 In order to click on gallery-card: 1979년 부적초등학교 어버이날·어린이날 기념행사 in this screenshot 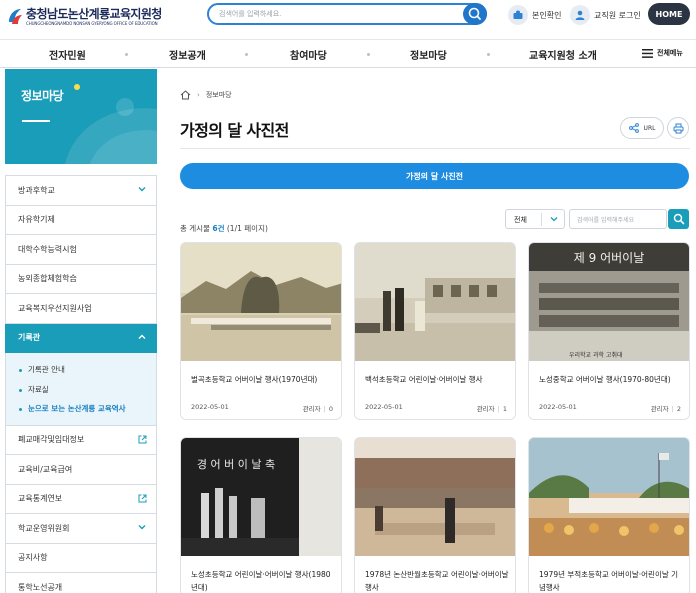, I will do `click(609, 515)`.